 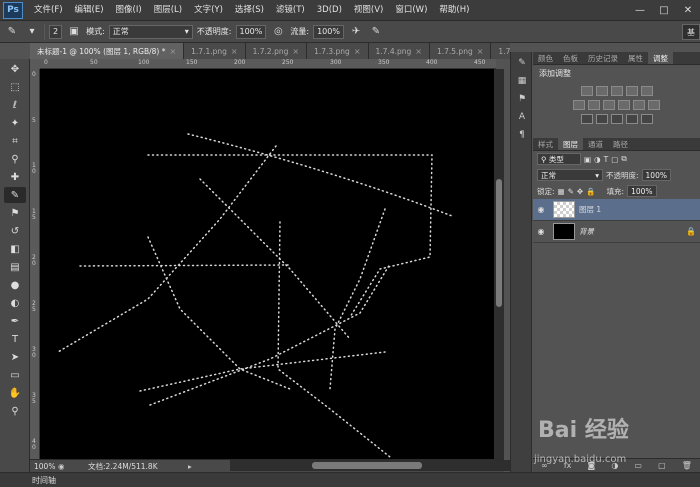 I want to click on horizontal-scrollbar, so click(x=376, y=465).